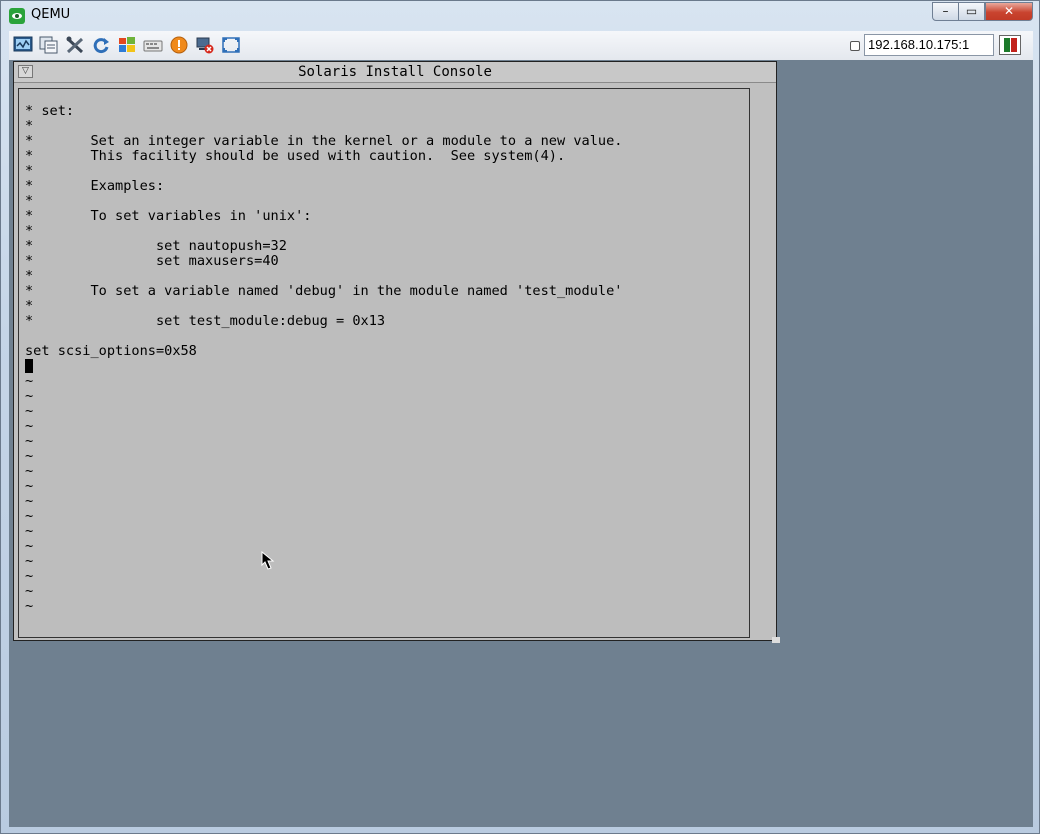 This screenshot has height=834, width=1040. Describe the element at coordinates (1010, 45) in the screenshot. I see `status-flag-icon` at that location.